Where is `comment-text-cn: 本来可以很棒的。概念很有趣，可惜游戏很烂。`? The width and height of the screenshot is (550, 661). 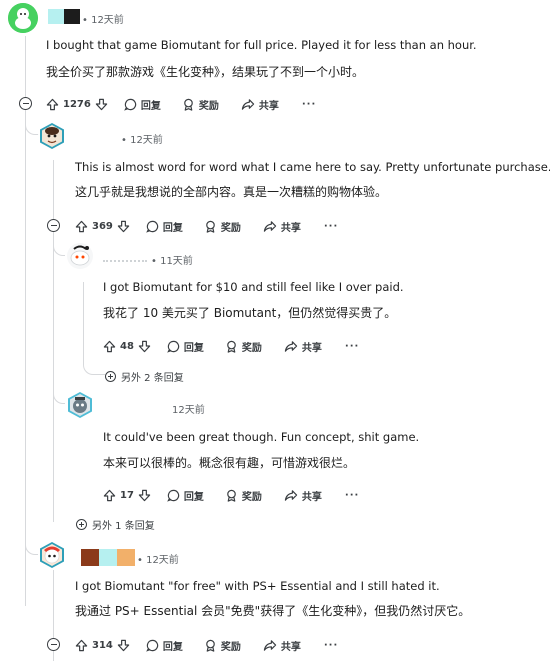
comment-text-cn: 本来可以很棒的。概念很有趣，可惜游戏很烂。 is located at coordinates (229, 463).